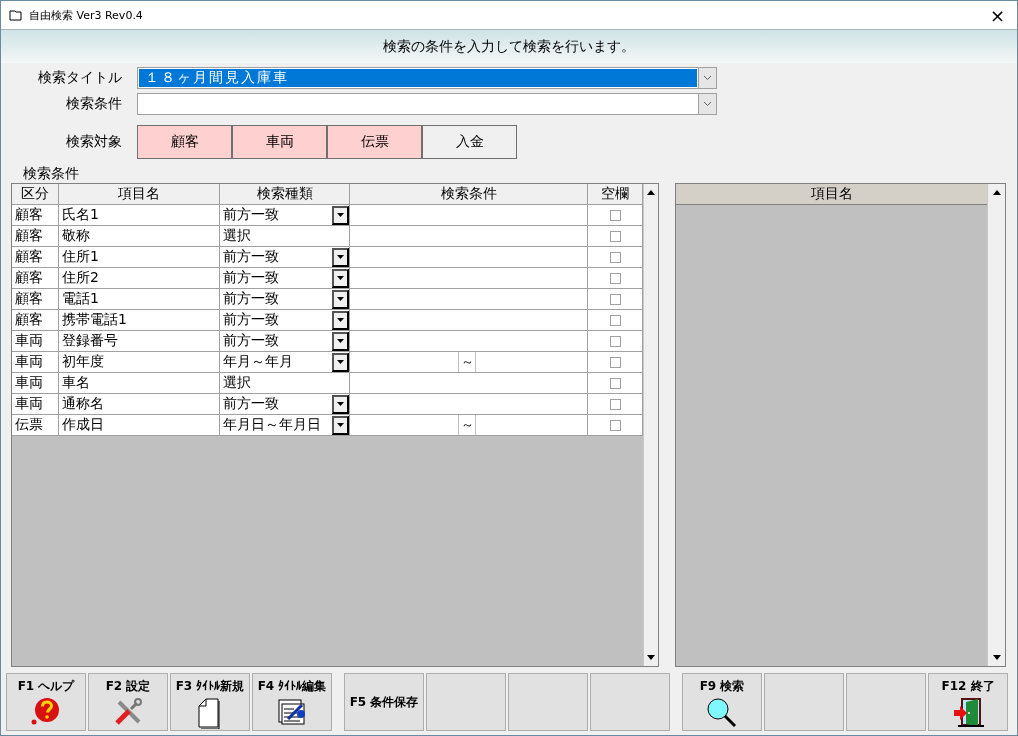 The width and height of the screenshot is (1018, 736). I want to click on table-cell: 携帯電話1, so click(139, 320).